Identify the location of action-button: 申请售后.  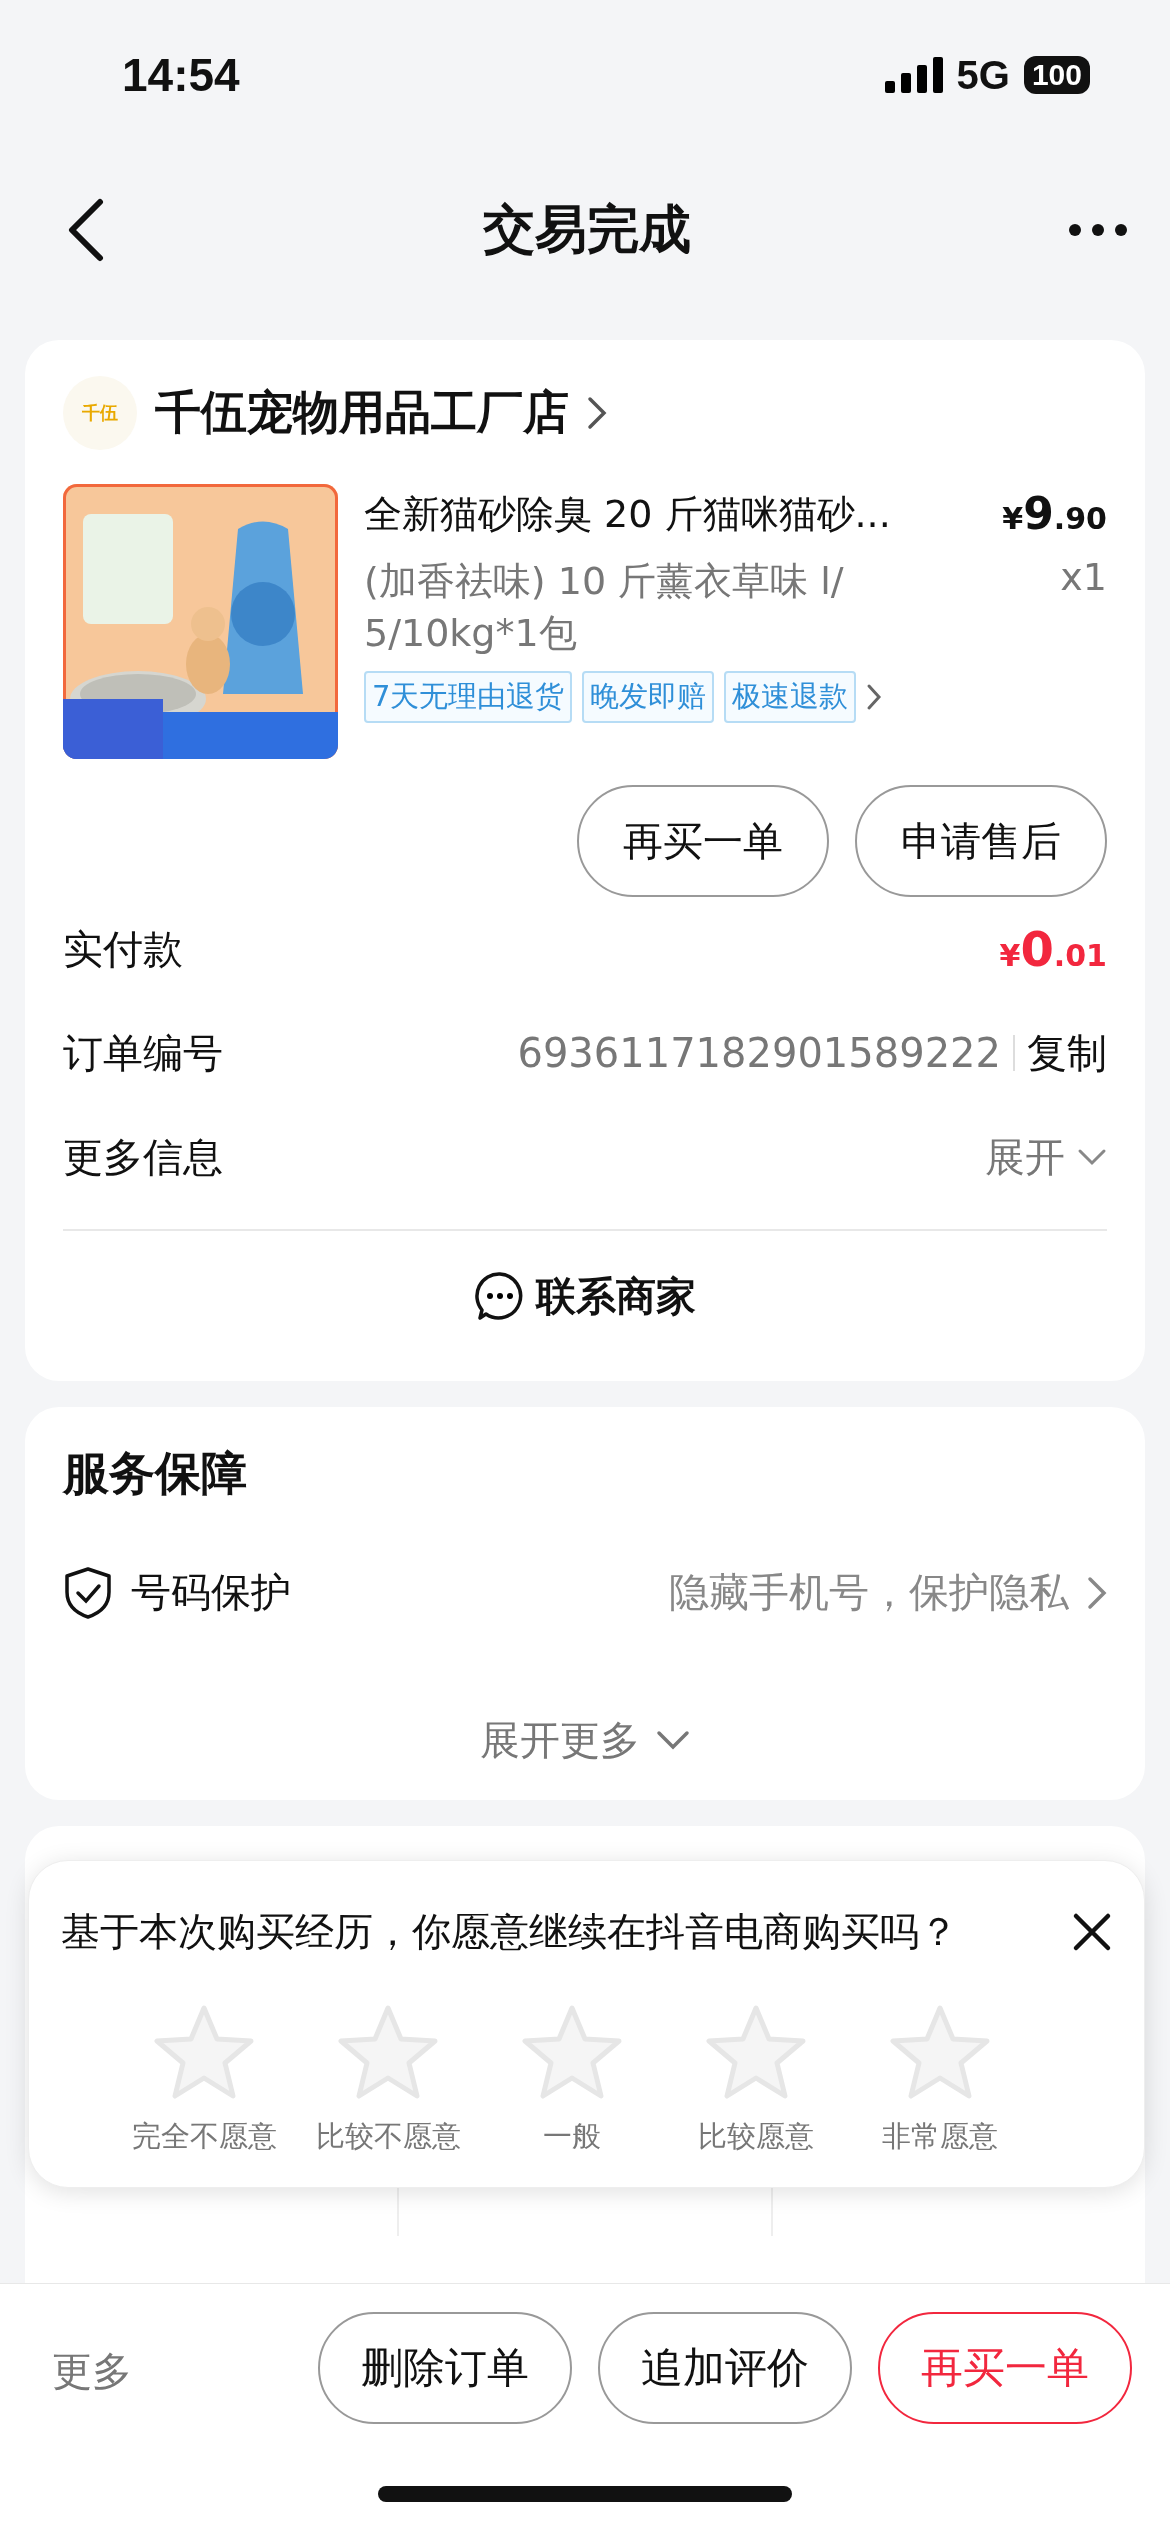
(981, 841).